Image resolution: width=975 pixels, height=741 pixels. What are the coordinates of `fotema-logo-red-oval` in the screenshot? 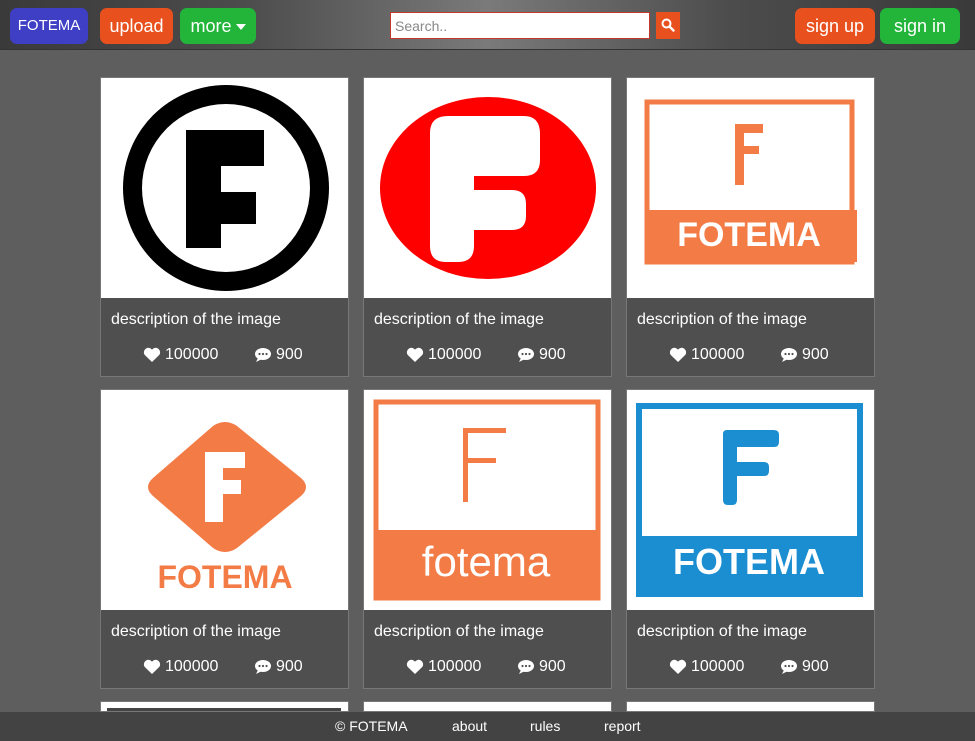 It's located at (488, 188).